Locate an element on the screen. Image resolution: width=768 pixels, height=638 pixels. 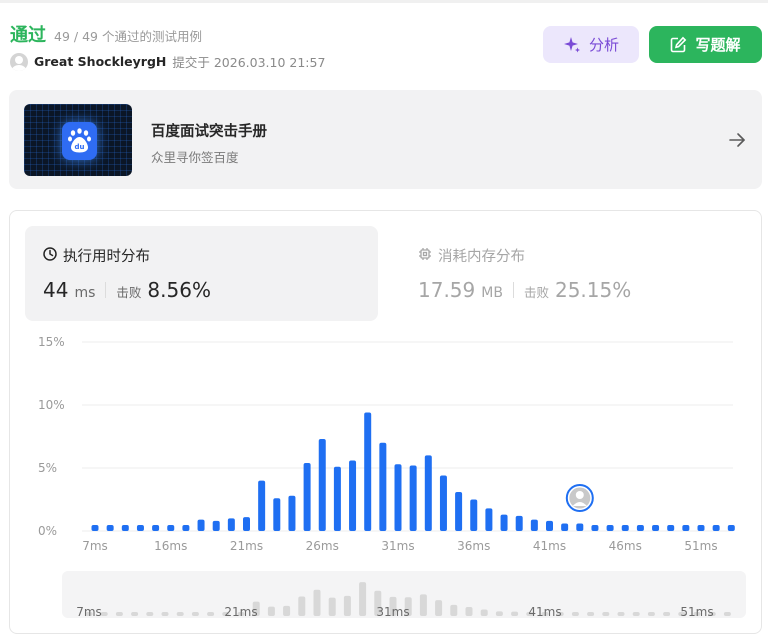
write-solution-button: 写题解 is located at coordinates (705, 44).